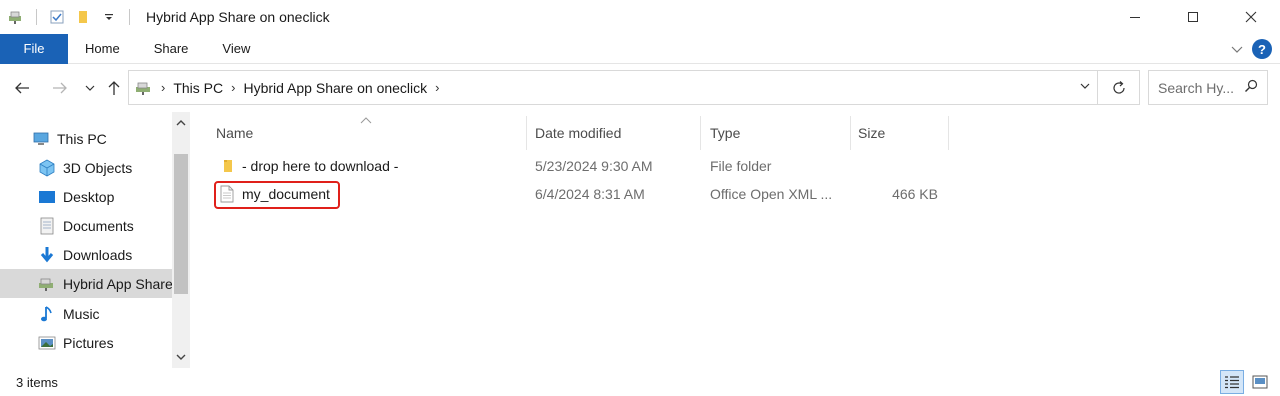 The height and width of the screenshot is (396, 1280). Describe the element at coordinates (320, 166) in the screenshot. I see `file-name: - drop here to download -` at that location.